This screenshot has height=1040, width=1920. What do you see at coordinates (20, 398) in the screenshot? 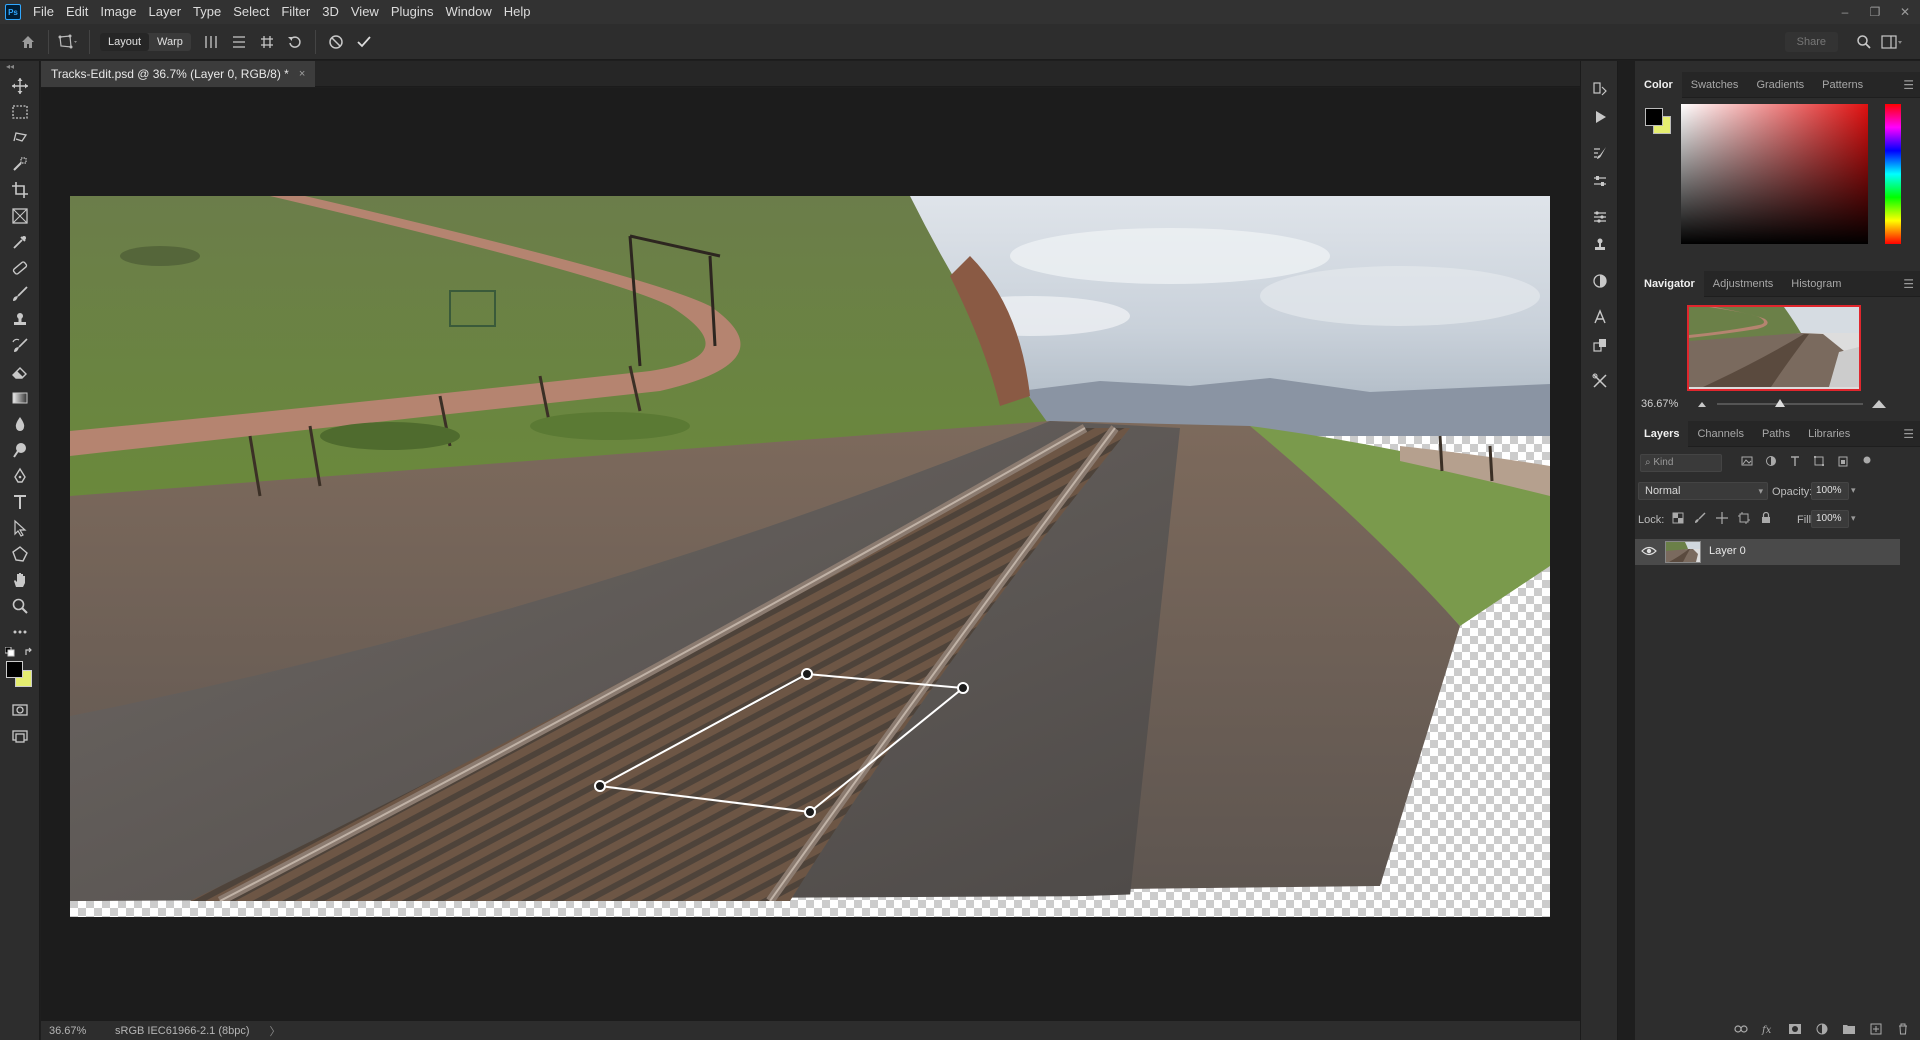
I see `gradient-tool` at bounding box center [20, 398].